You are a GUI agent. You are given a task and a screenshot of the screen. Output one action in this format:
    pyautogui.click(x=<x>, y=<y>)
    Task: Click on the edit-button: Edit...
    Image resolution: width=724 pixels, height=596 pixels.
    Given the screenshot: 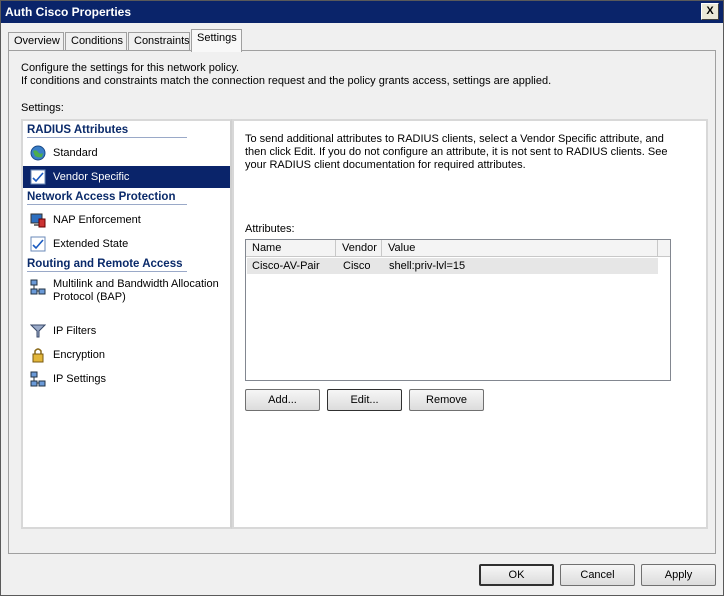 What is the action you would take?
    pyautogui.click(x=364, y=400)
    